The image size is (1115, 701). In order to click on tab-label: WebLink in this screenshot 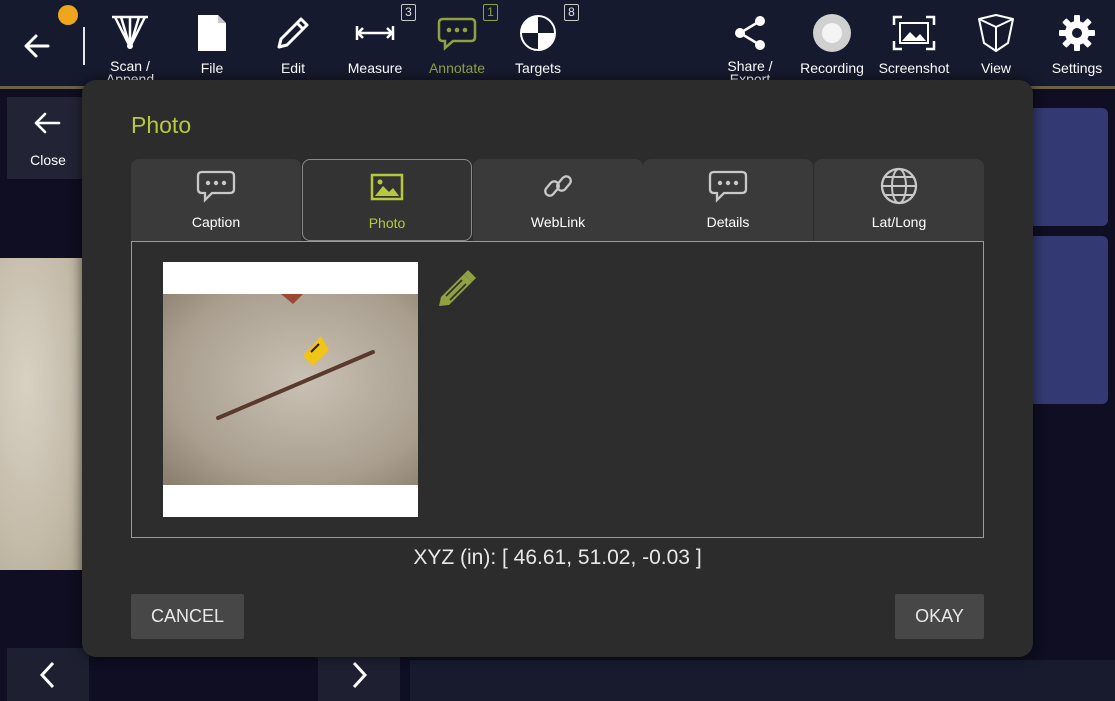, I will do `click(558, 222)`.